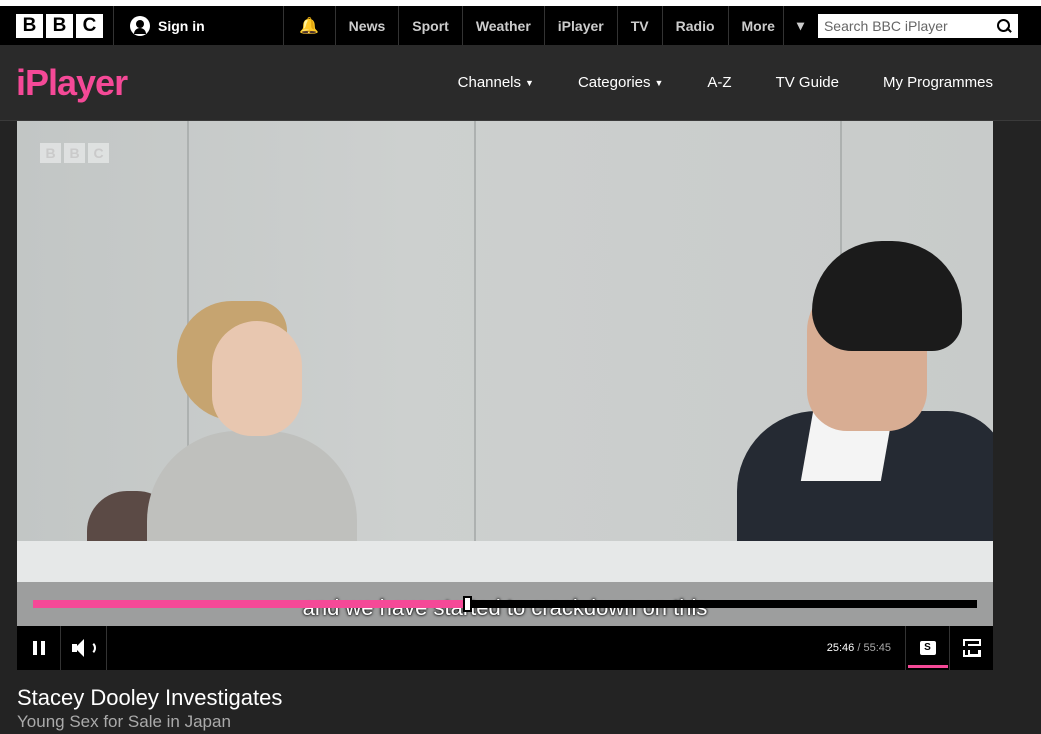  What do you see at coordinates (903, 25) in the screenshot?
I see `search-input` at bounding box center [903, 25].